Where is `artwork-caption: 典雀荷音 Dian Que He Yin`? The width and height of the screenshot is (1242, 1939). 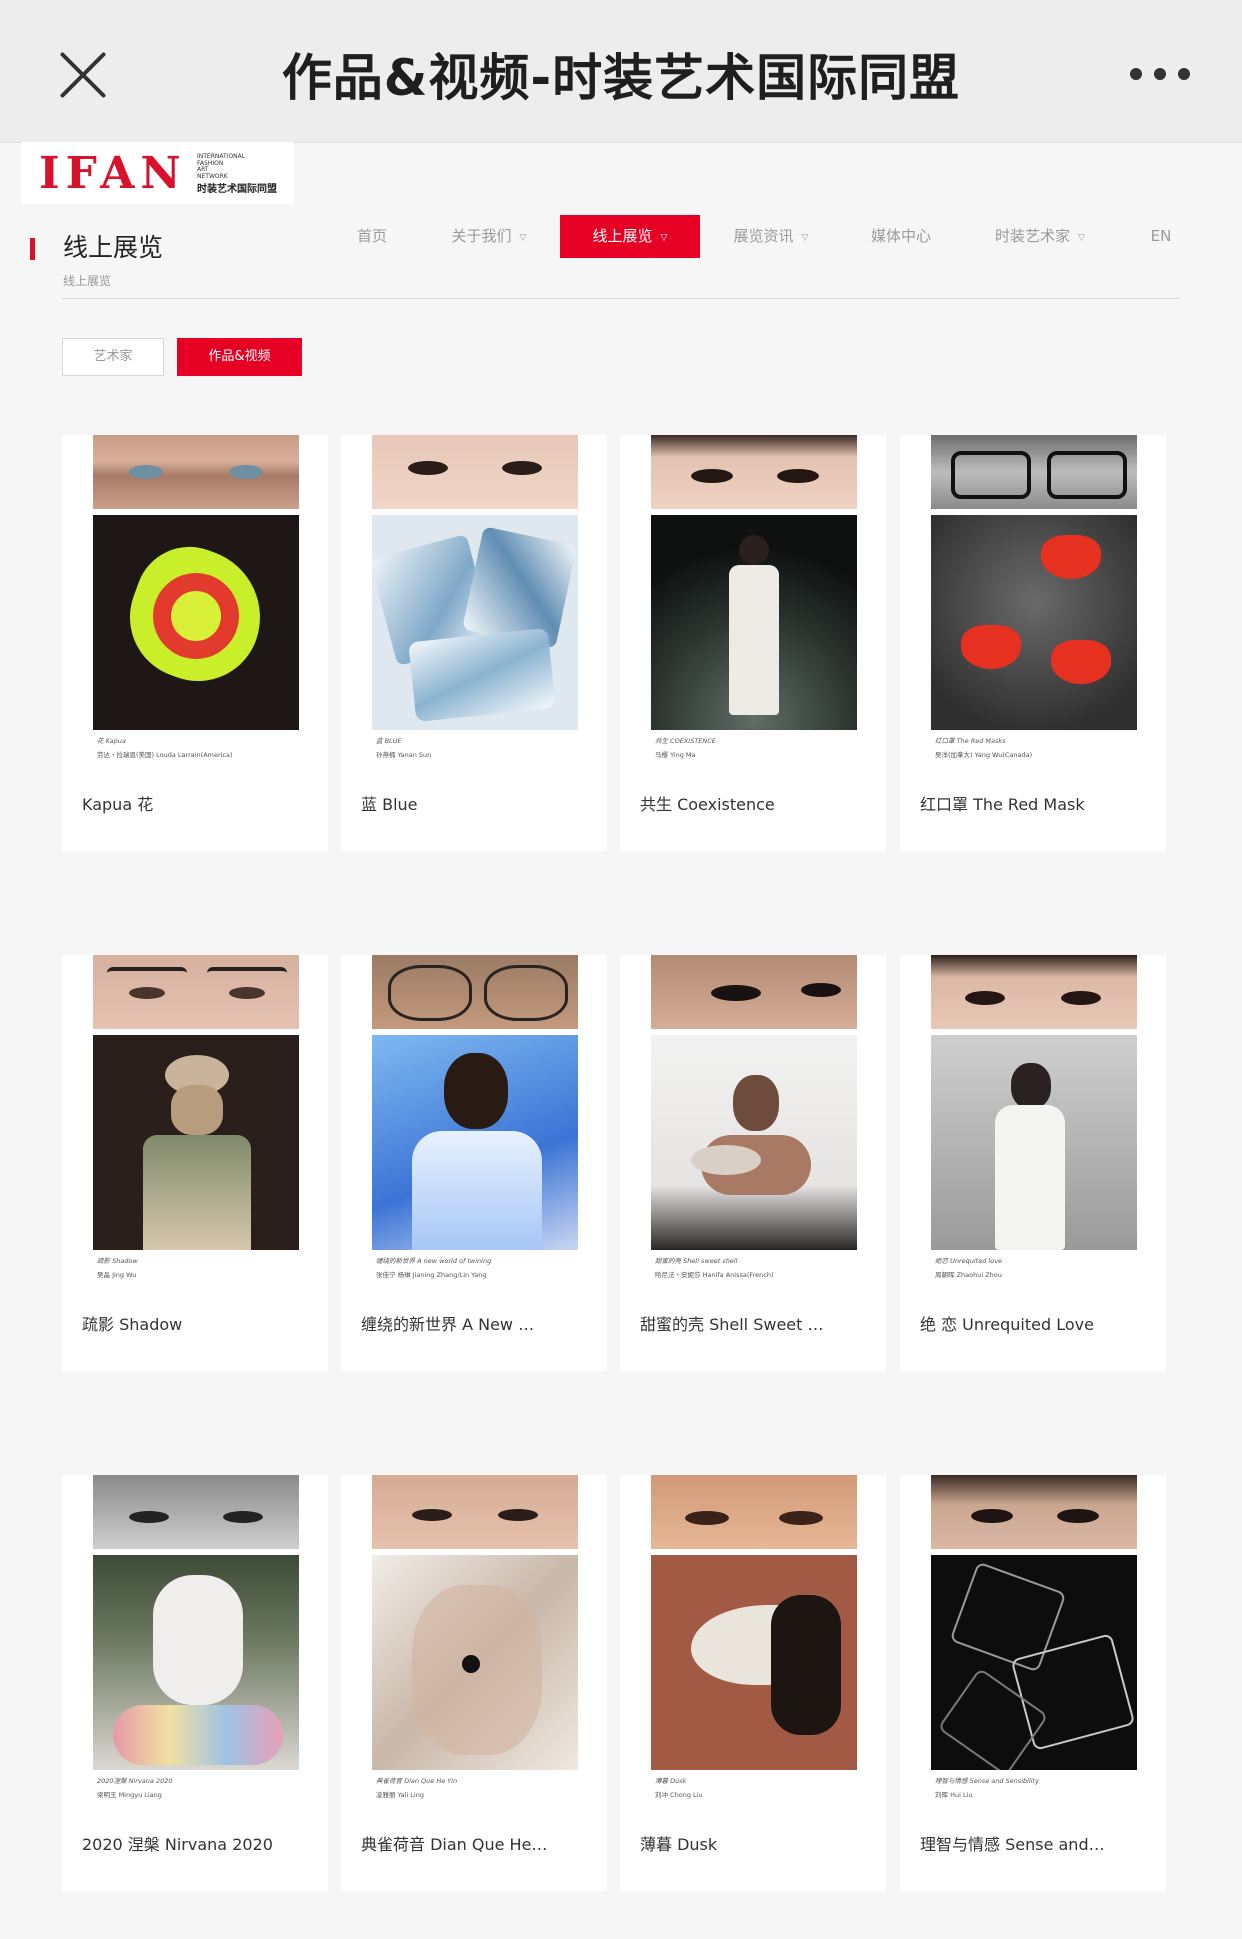 artwork-caption: 典雀荷音 Dian Que He Yin is located at coordinates (417, 1781).